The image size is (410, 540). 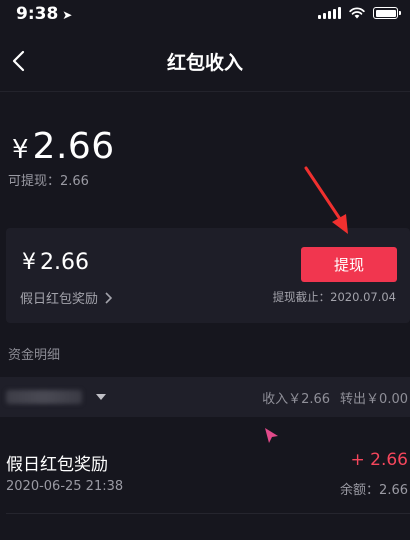 I want to click on card-amount: ¥ 2.66, so click(x=55, y=262).